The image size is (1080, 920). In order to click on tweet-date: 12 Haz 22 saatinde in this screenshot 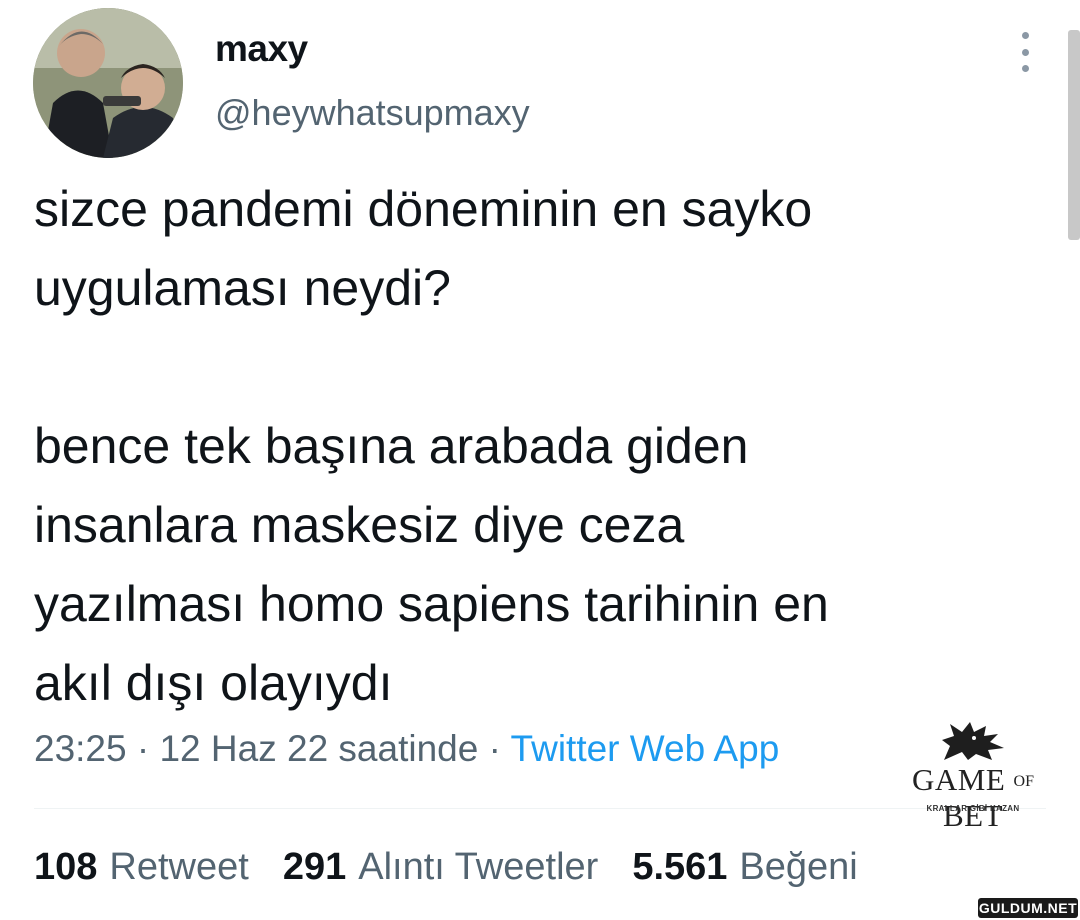, I will do `click(318, 748)`.